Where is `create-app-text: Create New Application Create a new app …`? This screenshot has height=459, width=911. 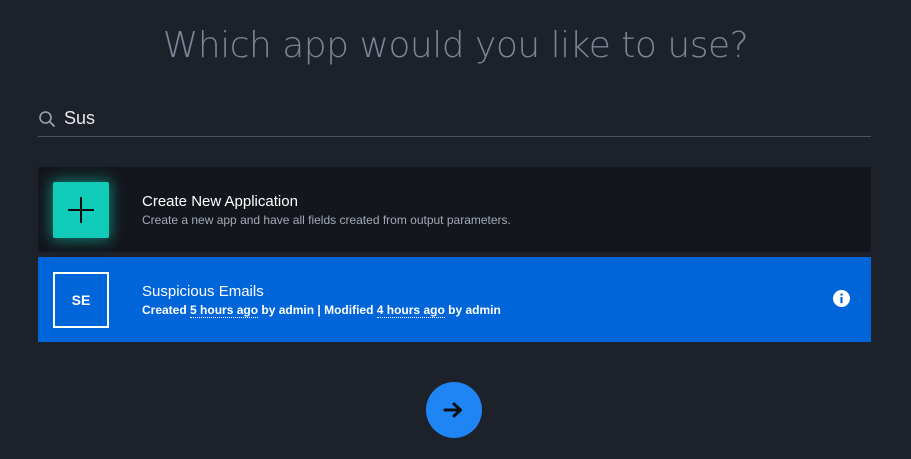
create-app-text: Create New Application Create a new app … is located at coordinates (326, 211).